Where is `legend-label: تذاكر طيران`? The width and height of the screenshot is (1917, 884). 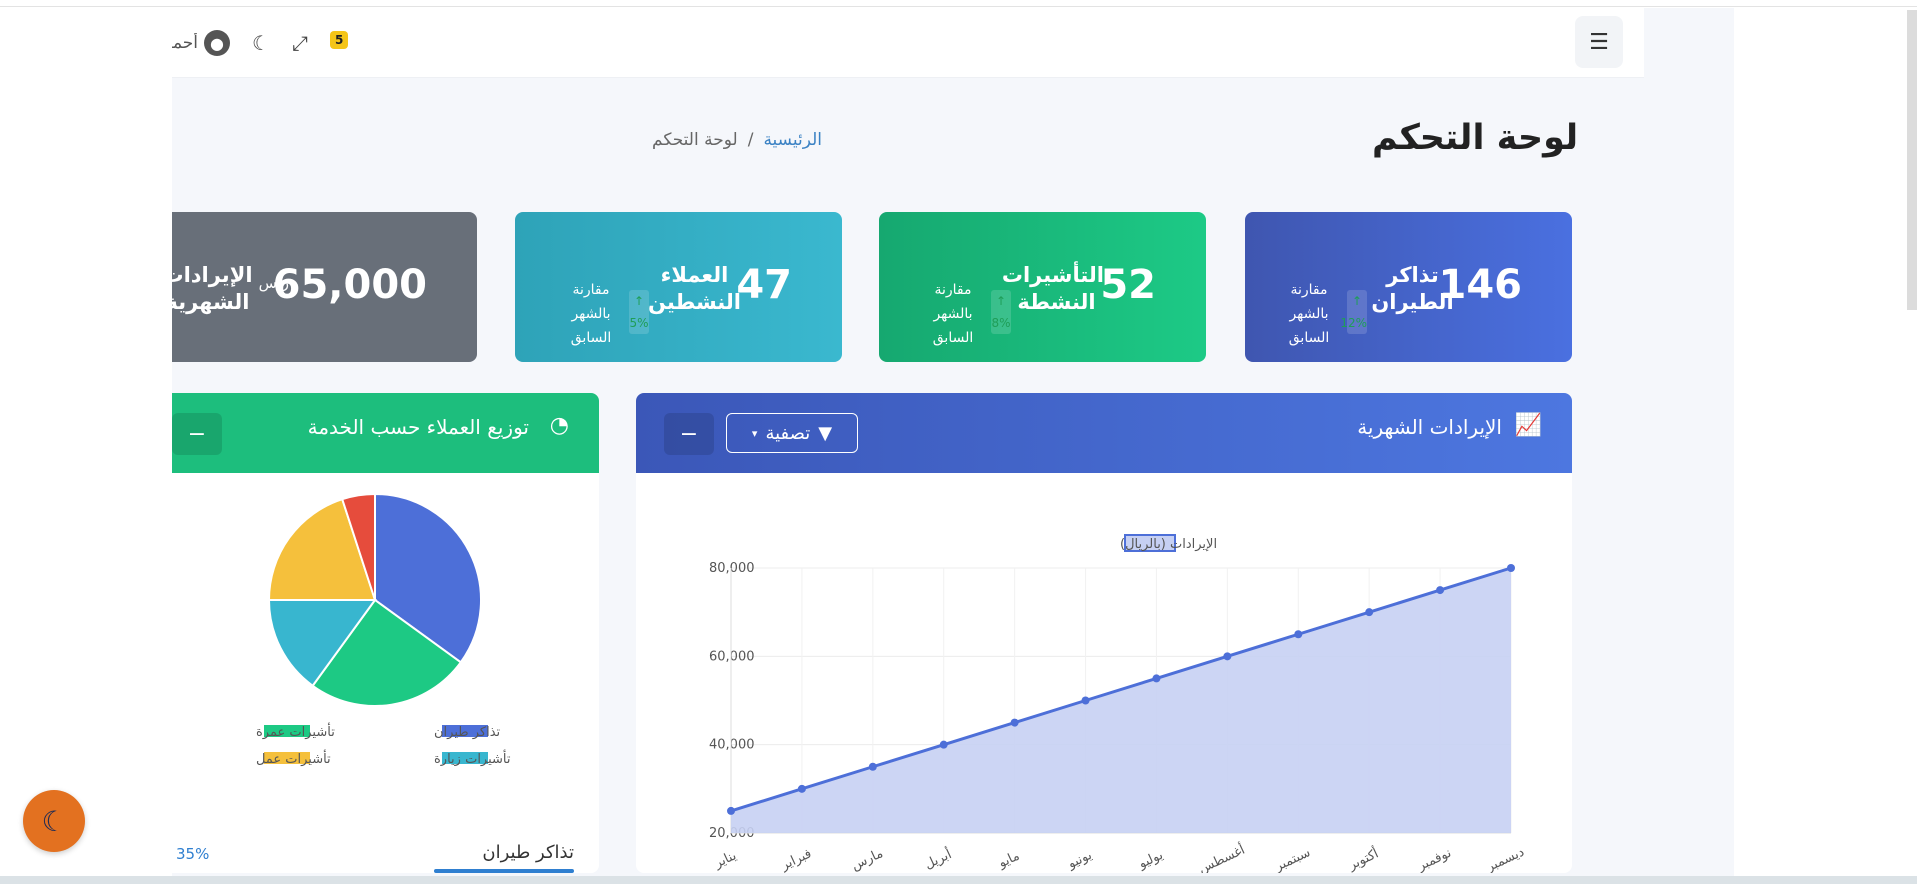 legend-label: تذاكر طيران is located at coordinates (467, 732).